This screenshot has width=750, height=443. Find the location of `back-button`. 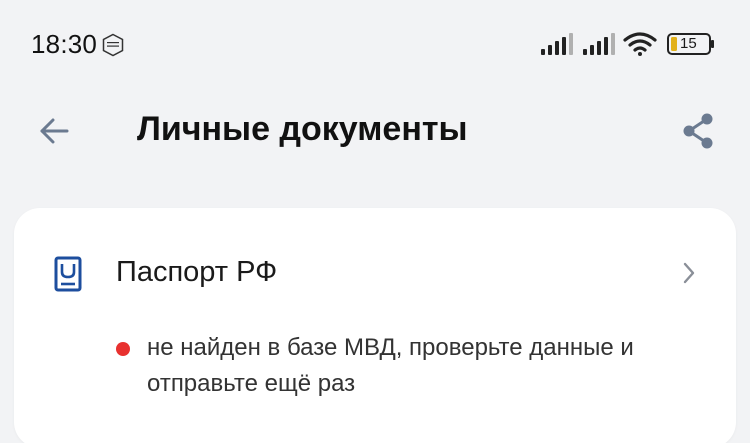

back-button is located at coordinates (54, 131).